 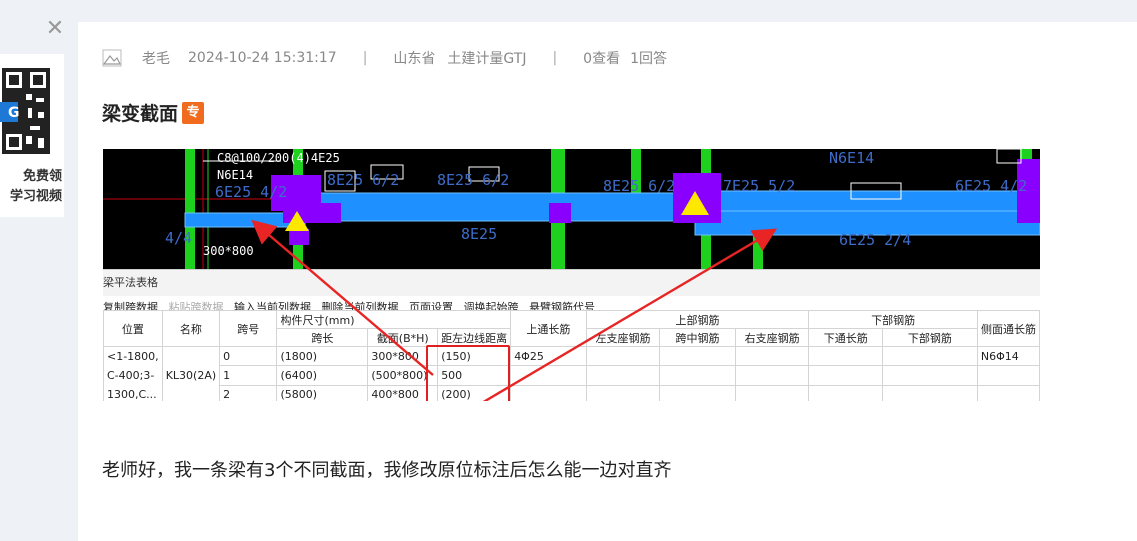 What do you see at coordinates (156, 58) in the screenshot?
I see `author-name: 老毛` at bounding box center [156, 58].